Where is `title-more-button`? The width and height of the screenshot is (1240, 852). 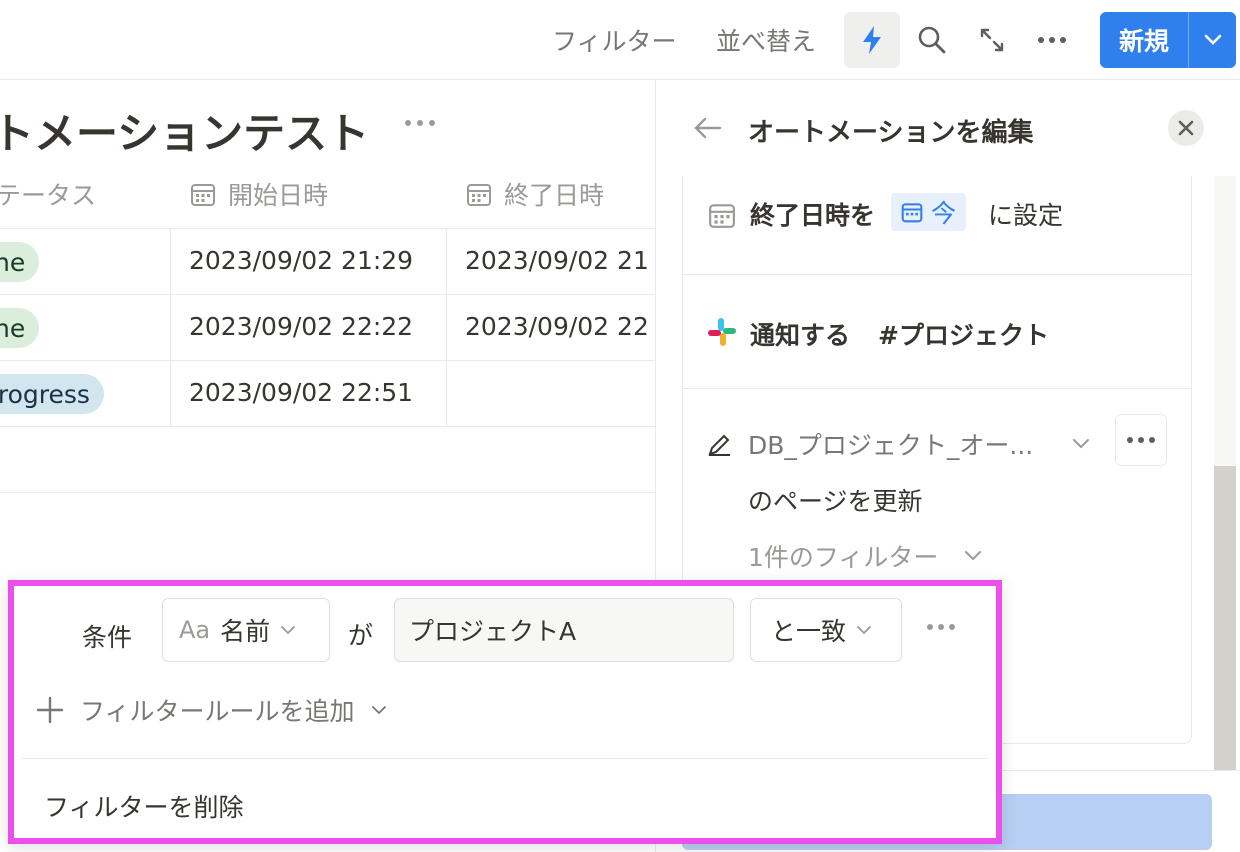 title-more-button is located at coordinates (420, 121).